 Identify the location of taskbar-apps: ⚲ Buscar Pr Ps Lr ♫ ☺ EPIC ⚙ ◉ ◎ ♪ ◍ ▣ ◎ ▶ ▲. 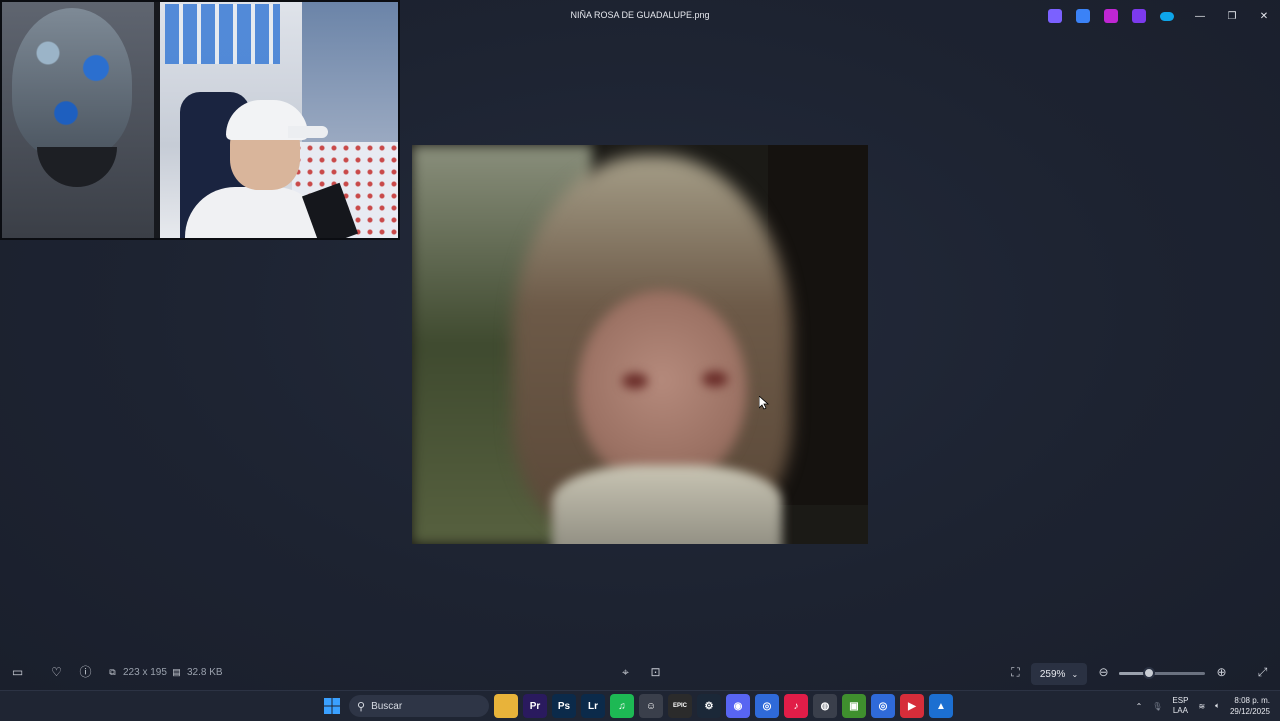
(636, 706).